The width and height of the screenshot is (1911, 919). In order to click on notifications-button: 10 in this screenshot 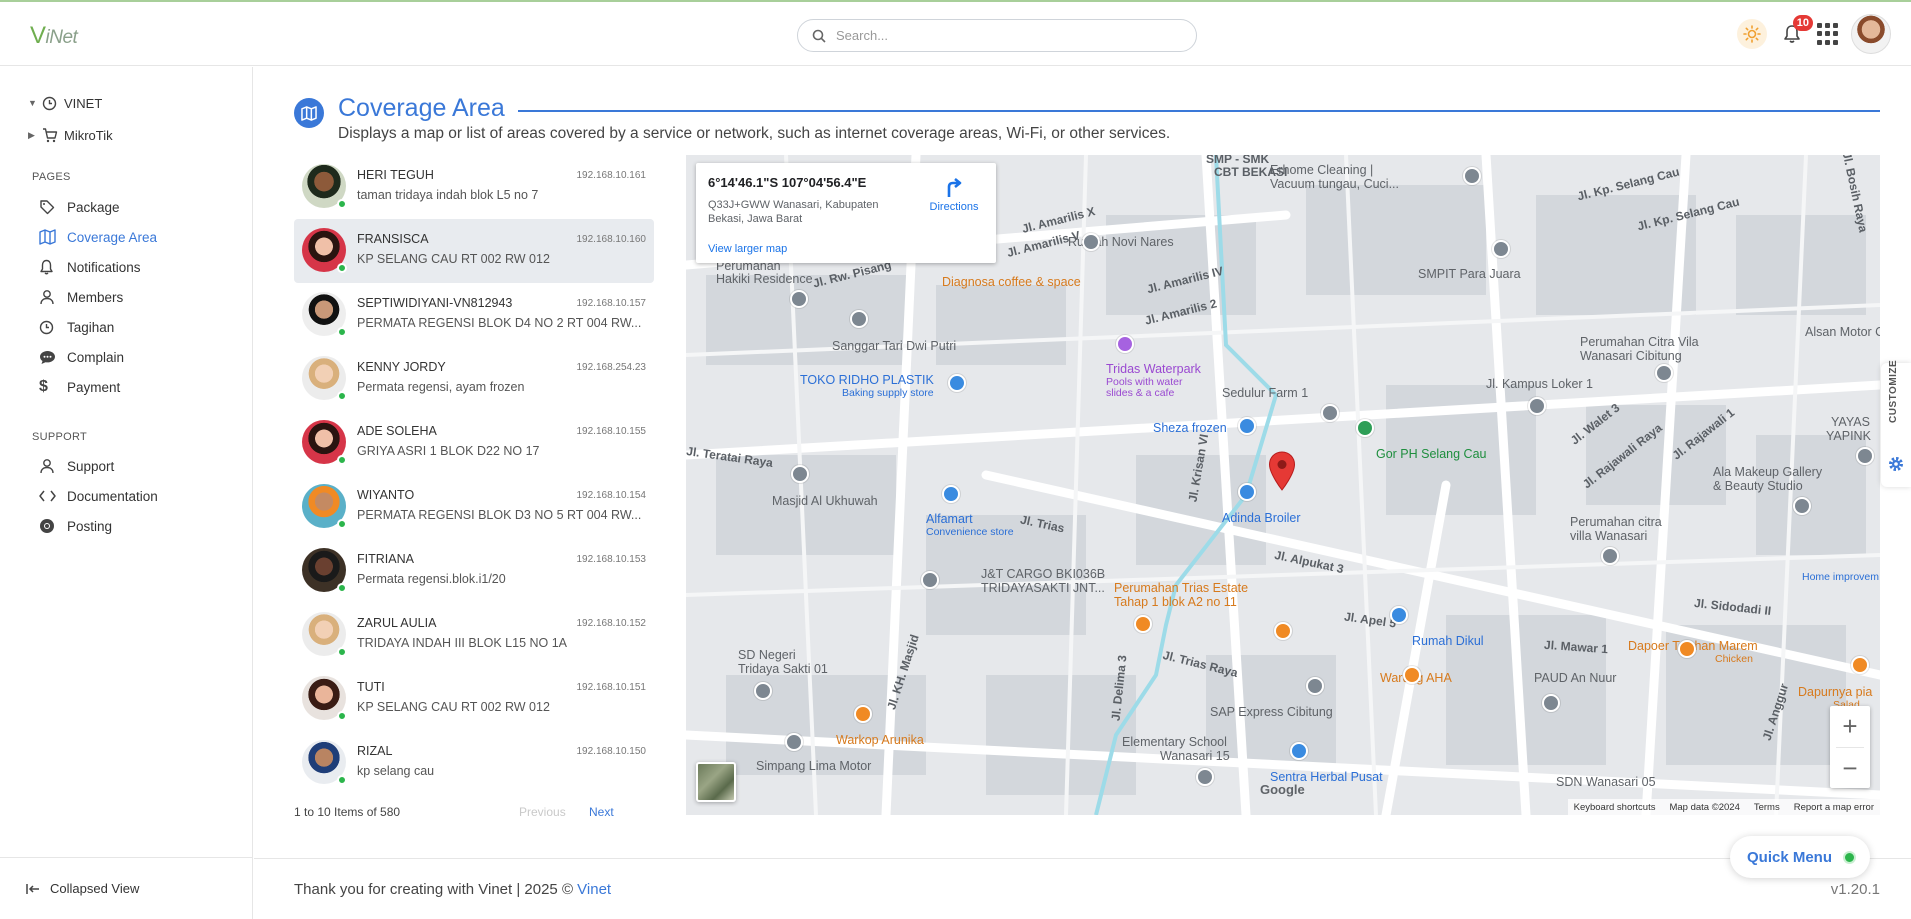, I will do `click(1796, 31)`.